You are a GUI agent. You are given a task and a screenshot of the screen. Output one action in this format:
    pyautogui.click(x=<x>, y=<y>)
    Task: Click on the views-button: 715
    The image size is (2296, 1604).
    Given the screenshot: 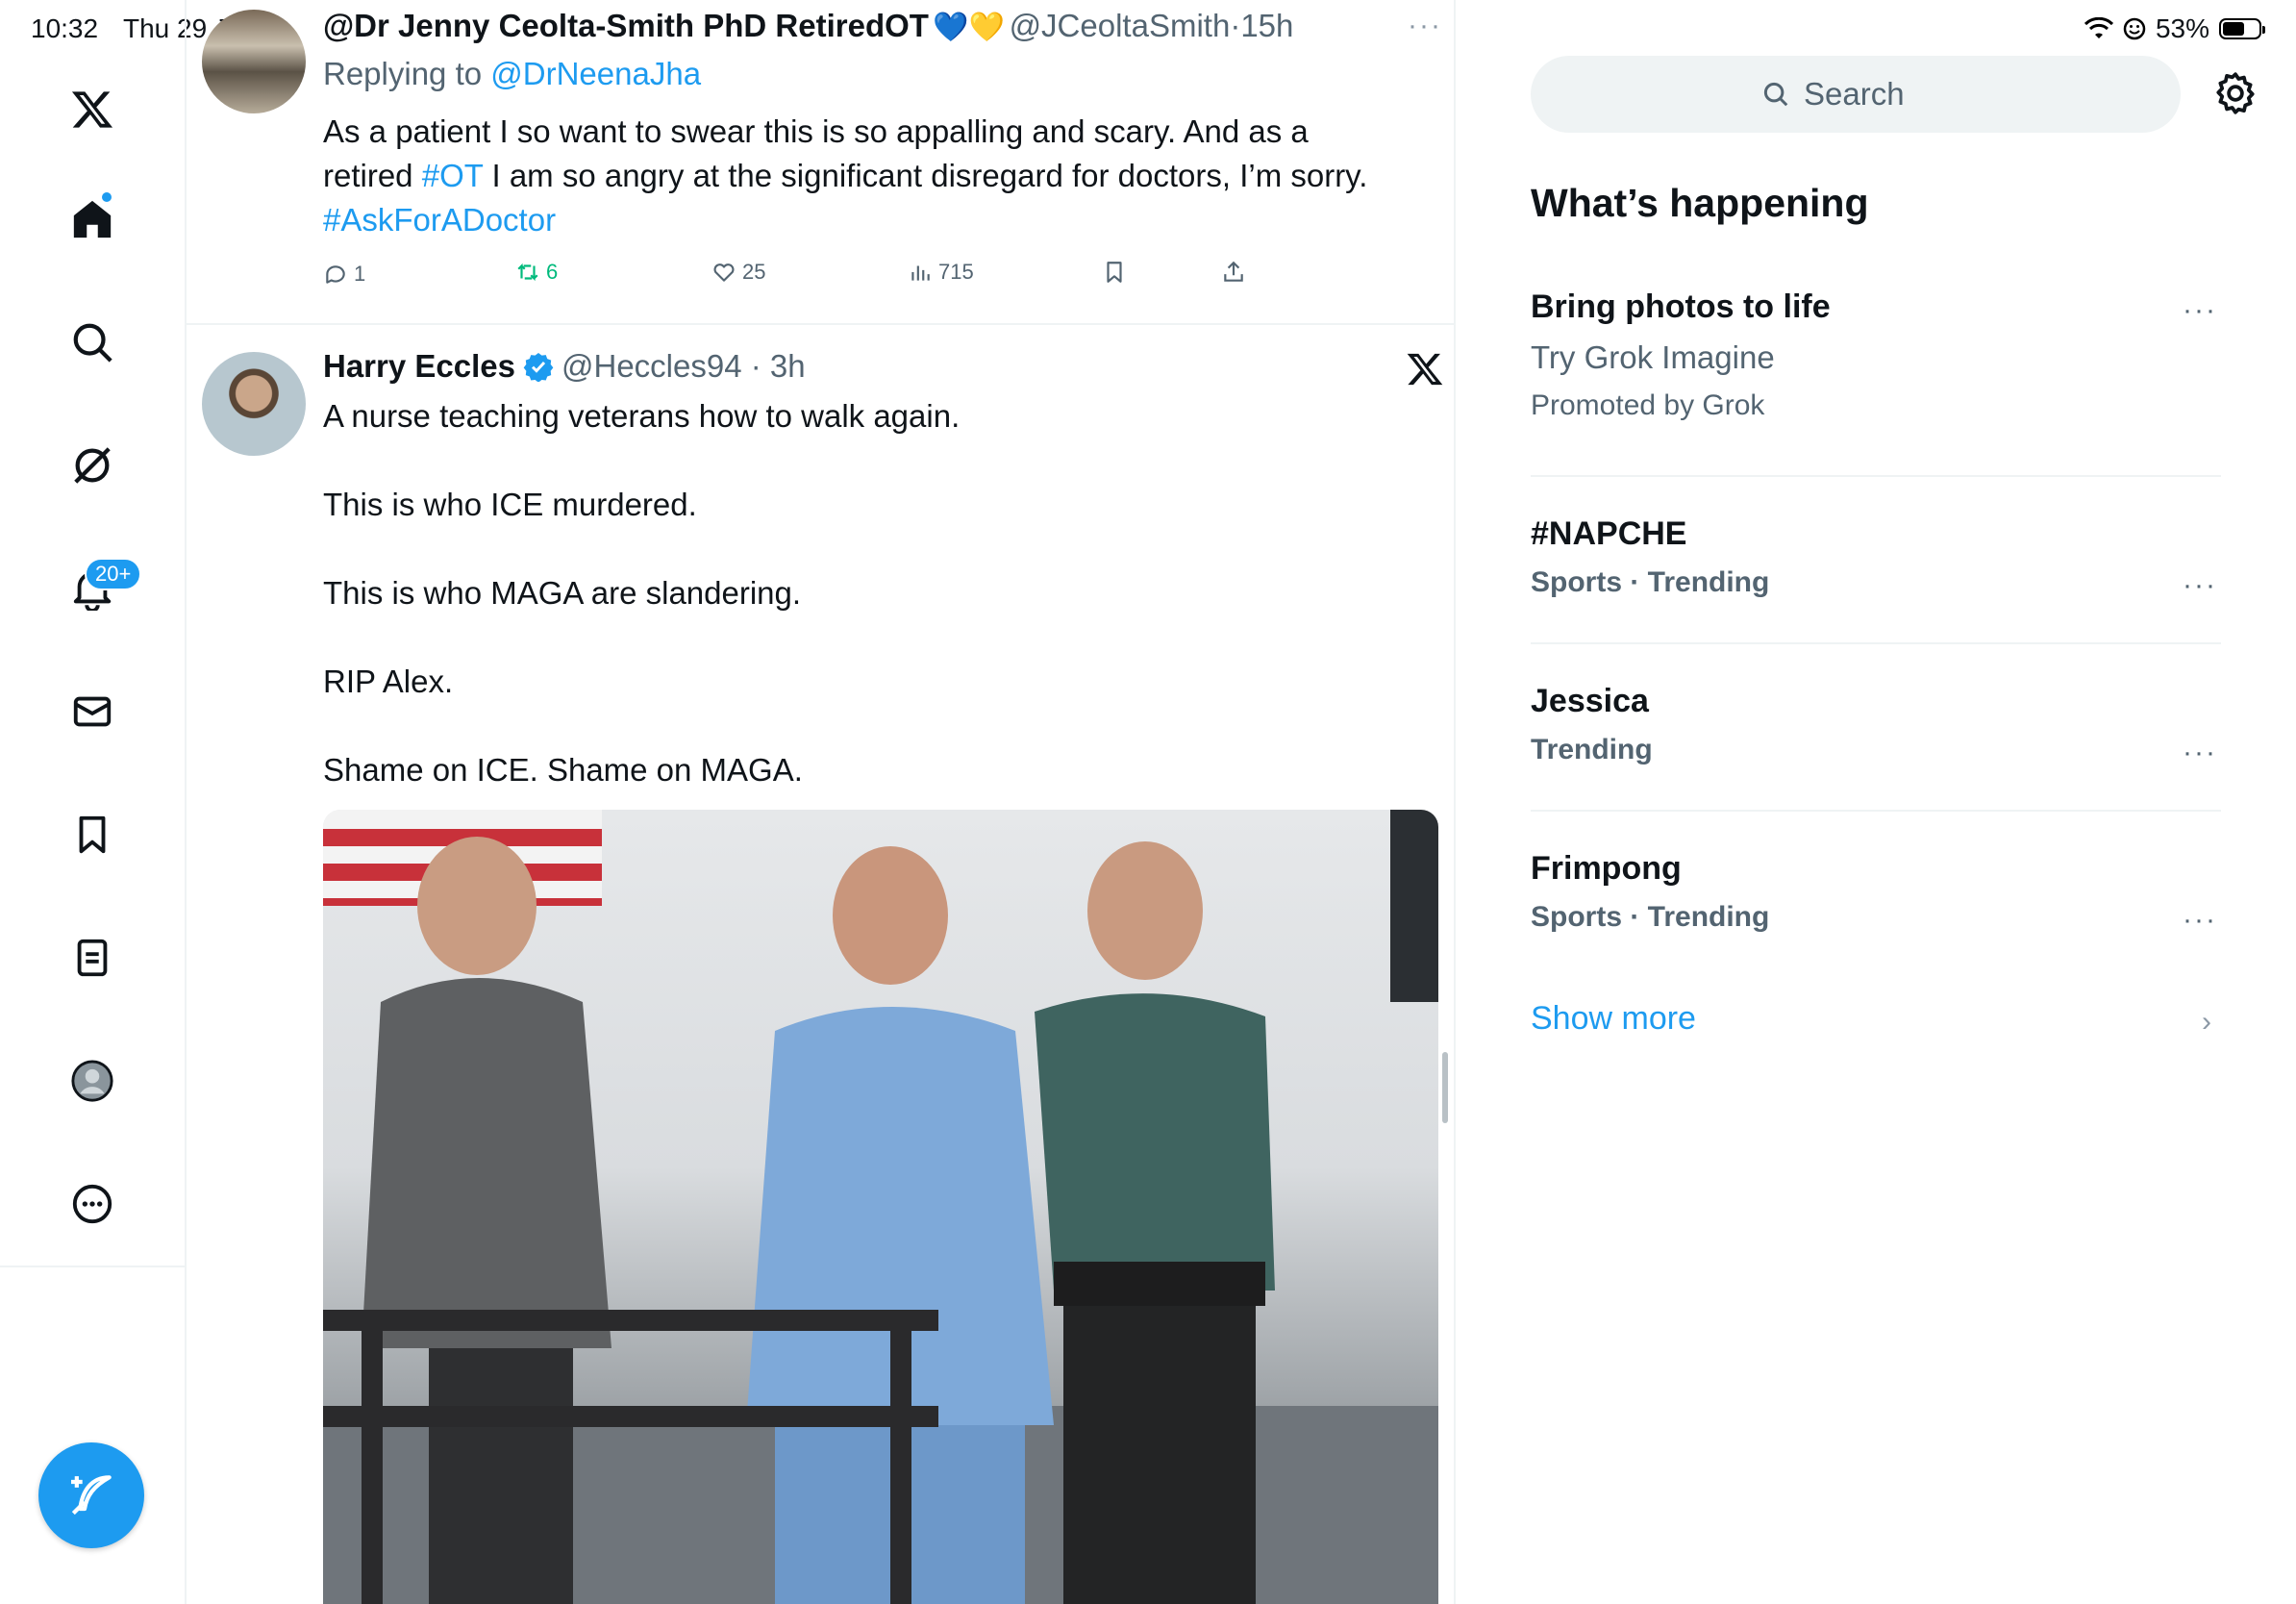 What is the action you would take?
    pyautogui.click(x=941, y=272)
    